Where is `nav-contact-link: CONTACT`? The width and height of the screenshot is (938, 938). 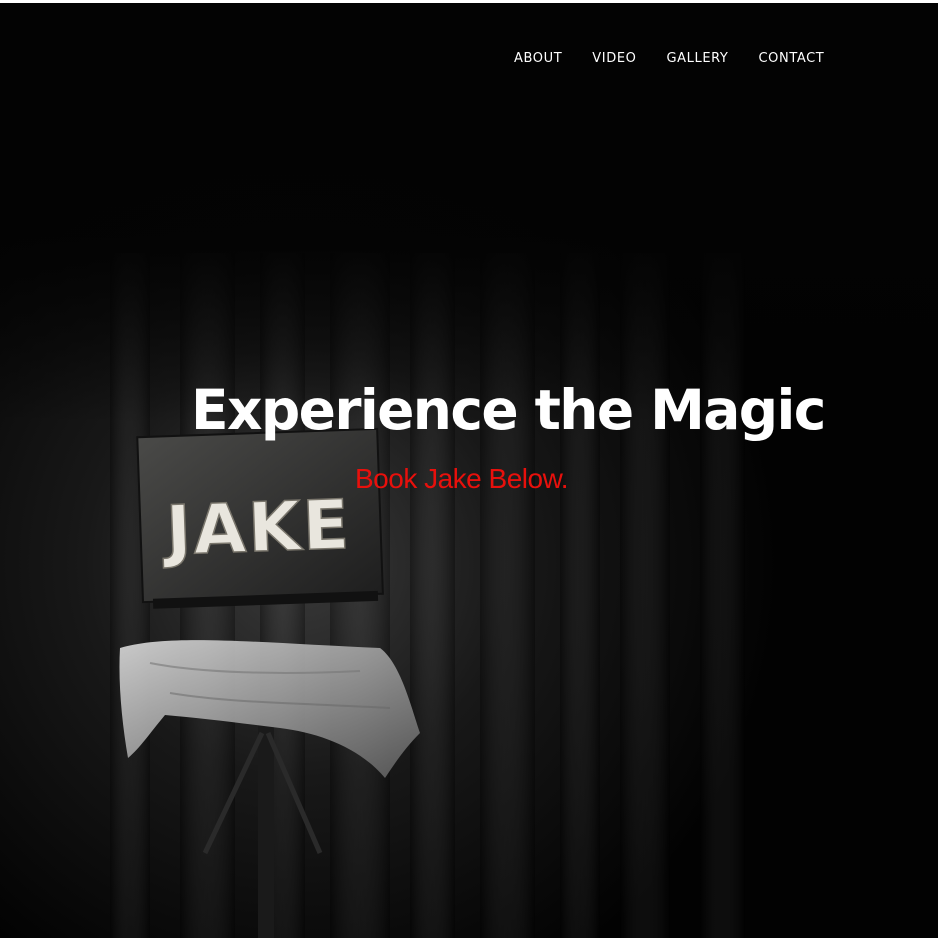
nav-contact-link: CONTACT is located at coordinates (791, 58).